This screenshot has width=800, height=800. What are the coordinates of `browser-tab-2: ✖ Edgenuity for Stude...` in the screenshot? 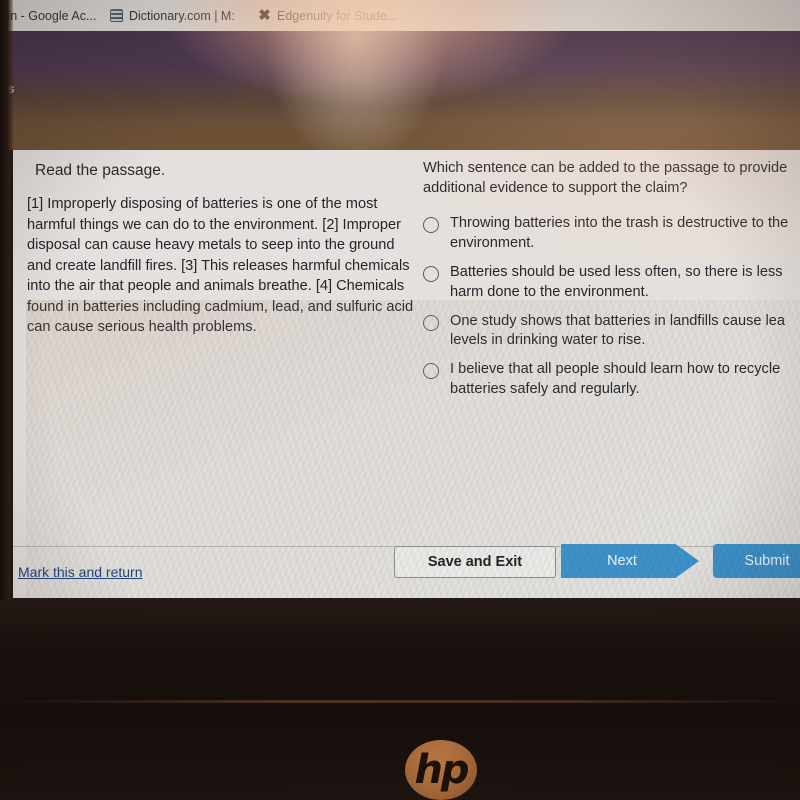 It's located at (327, 15).